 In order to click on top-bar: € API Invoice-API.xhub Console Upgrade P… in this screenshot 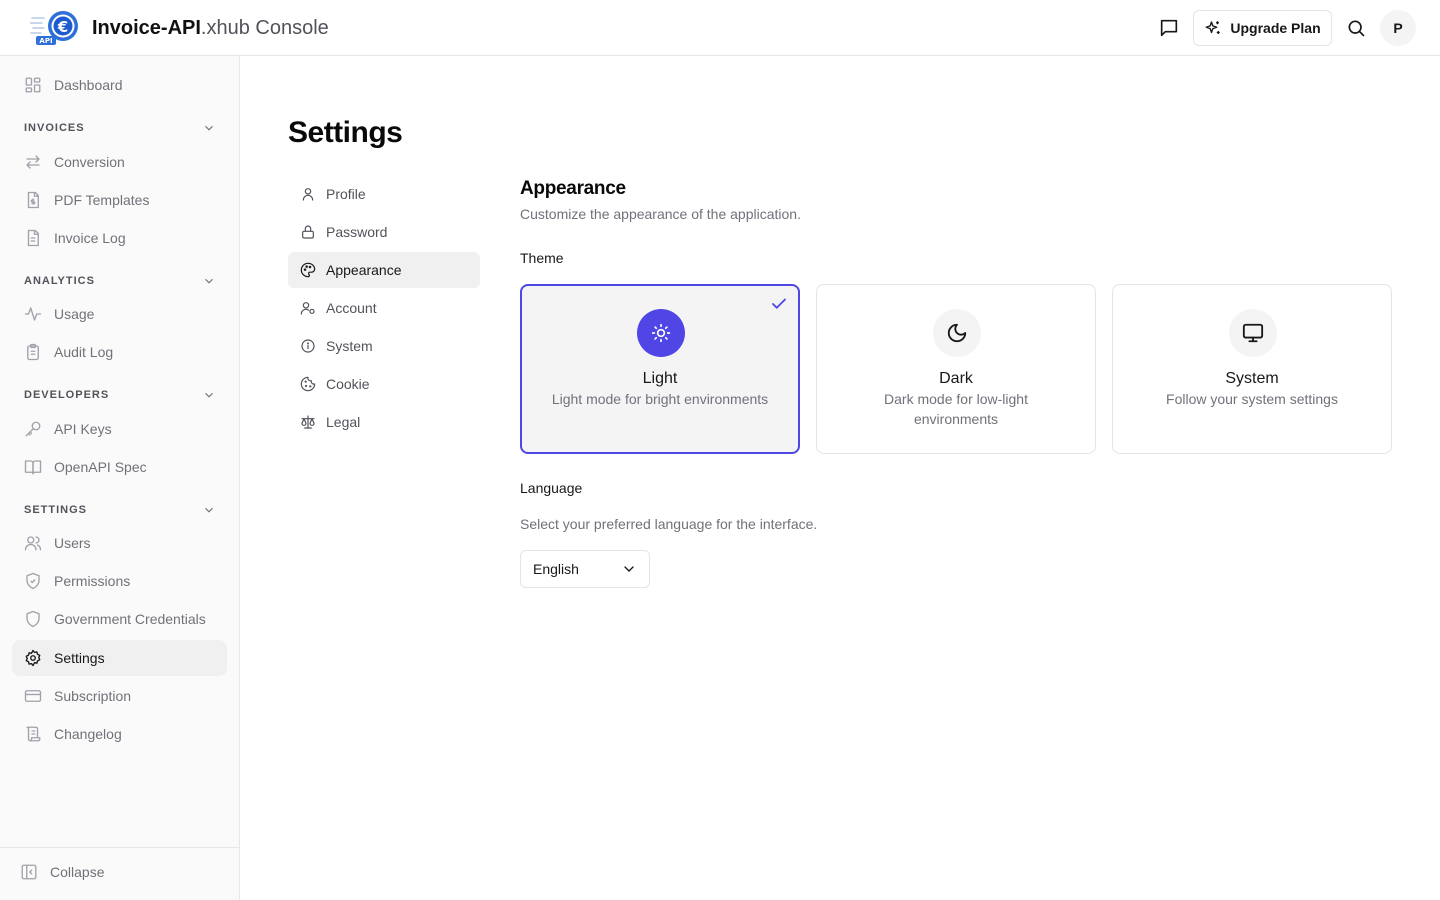, I will do `click(720, 28)`.